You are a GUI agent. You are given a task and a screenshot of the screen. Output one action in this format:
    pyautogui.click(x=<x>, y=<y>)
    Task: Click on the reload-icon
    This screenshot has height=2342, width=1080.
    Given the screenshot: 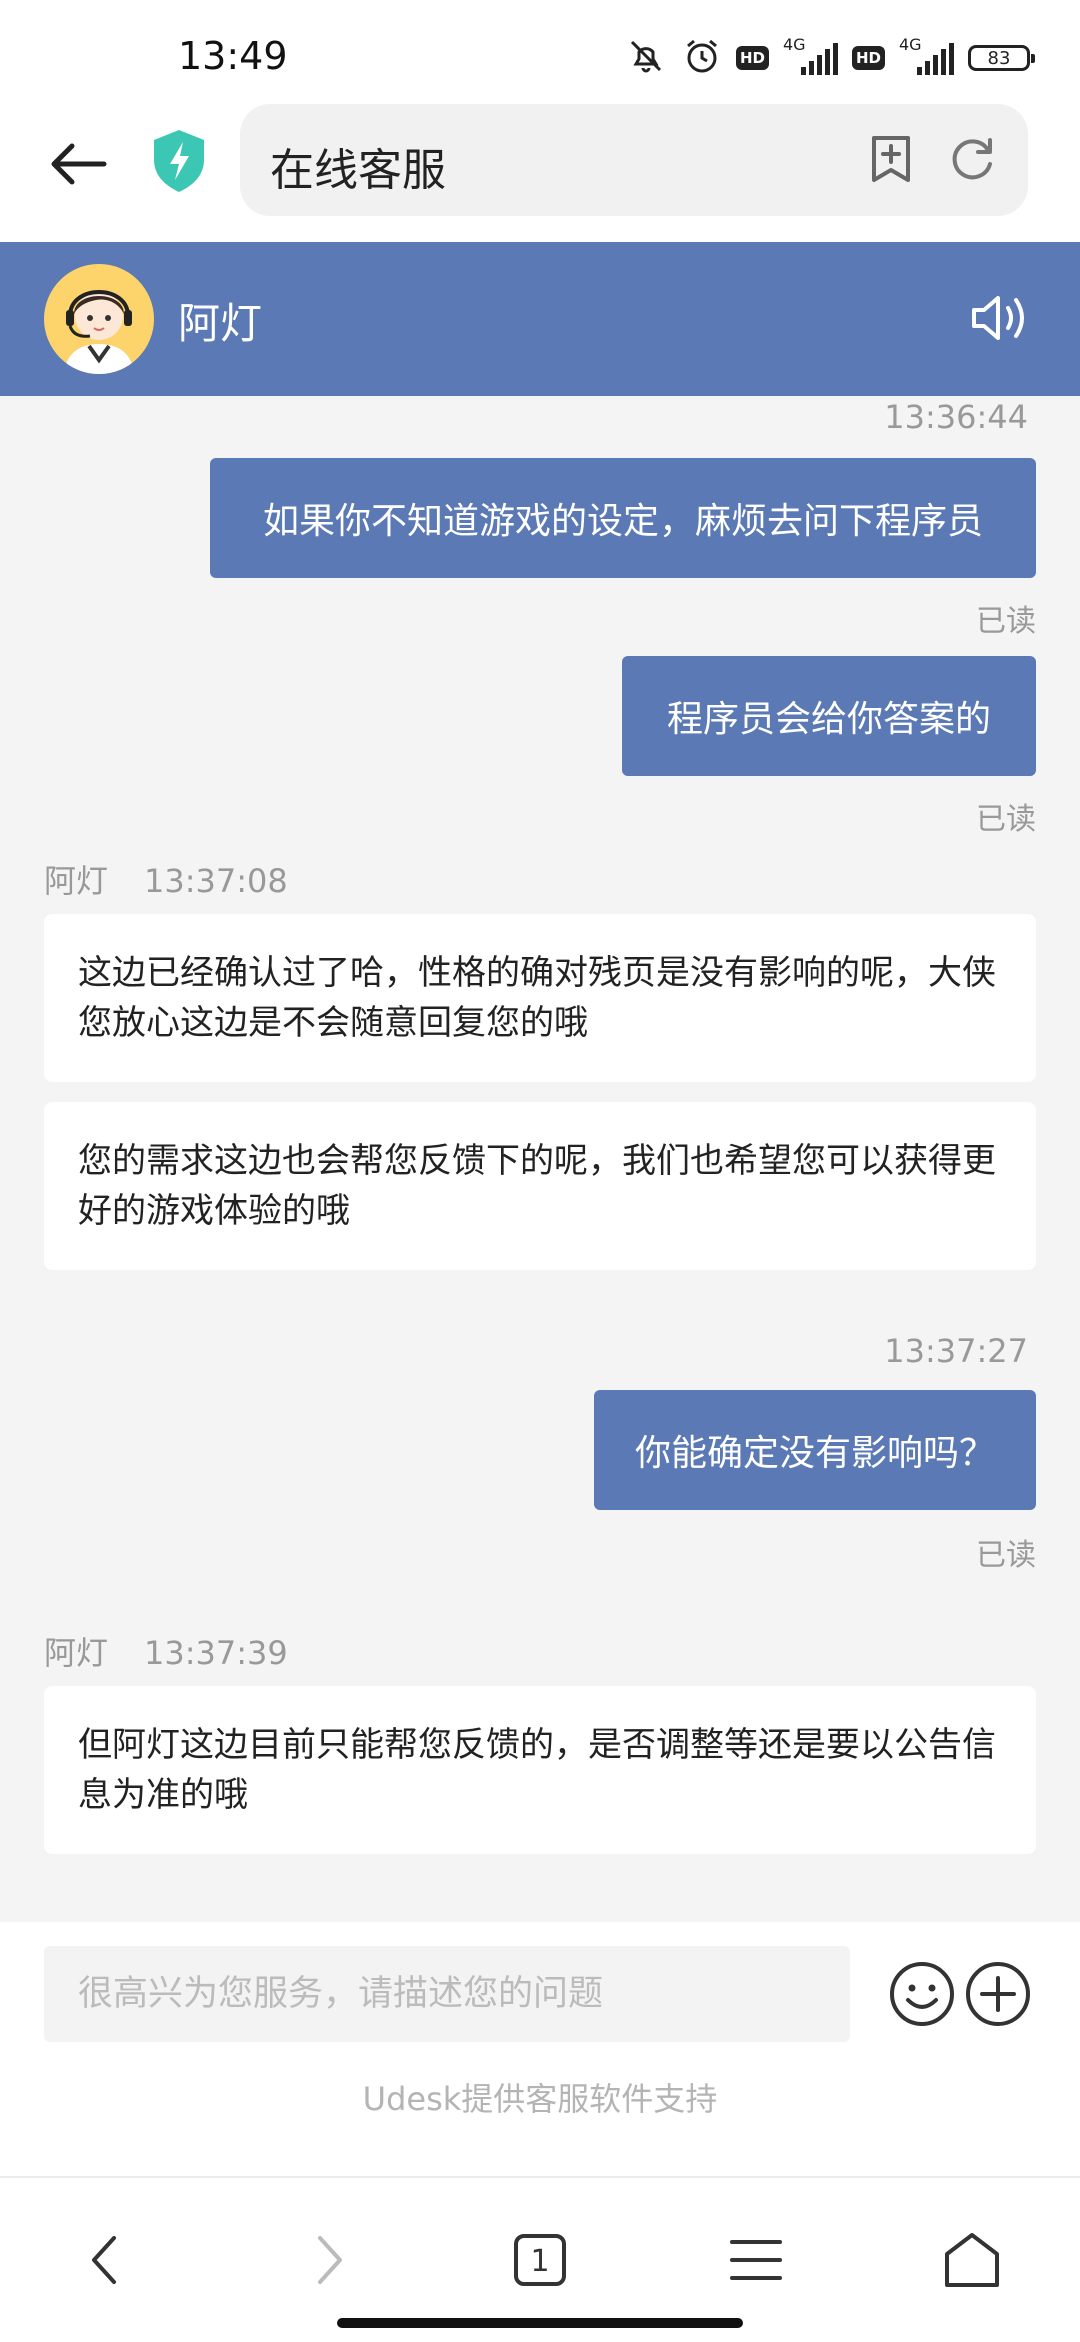 What is the action you would take?
    pyautogui.click(x=972, y=160)
    